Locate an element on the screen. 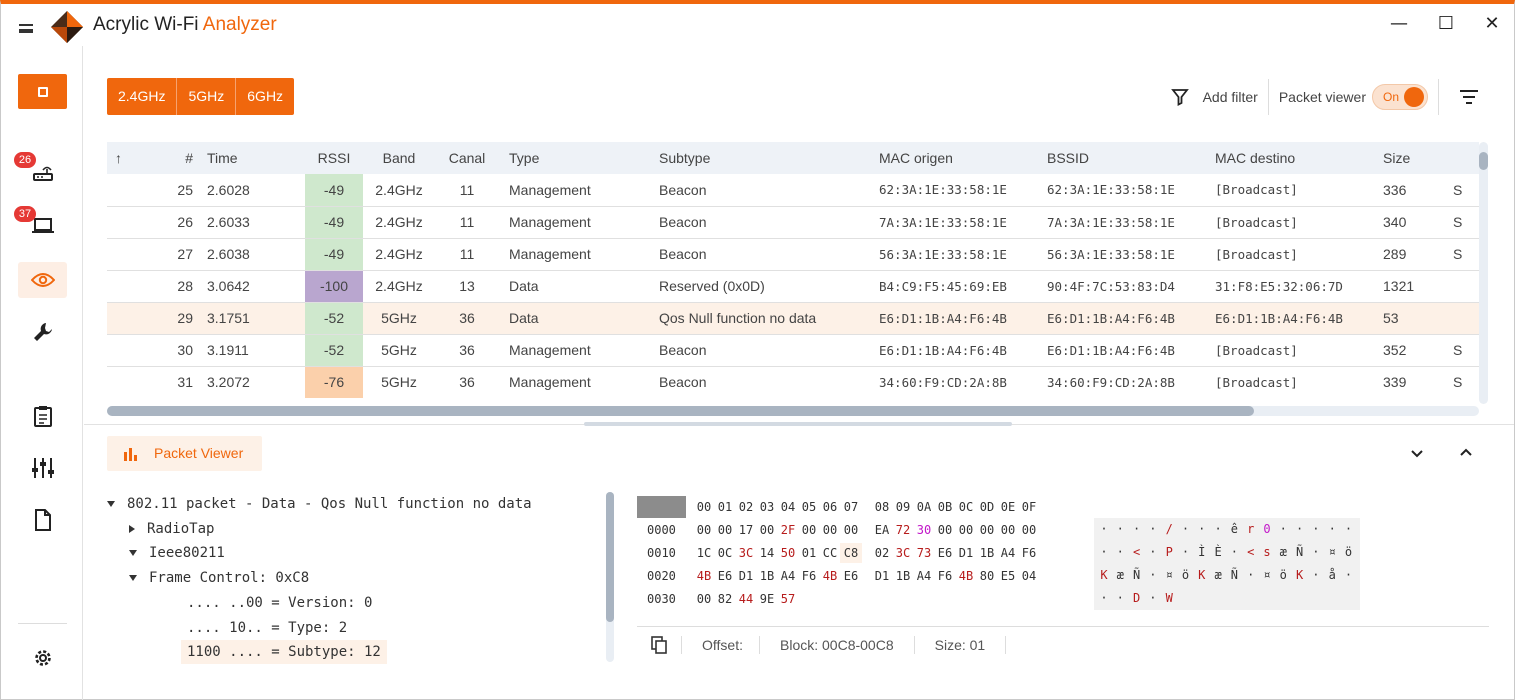 Image resolution: width=1515 pixels, height=700 pixels. hex-byte: CC is located at coordinates (830, 553).